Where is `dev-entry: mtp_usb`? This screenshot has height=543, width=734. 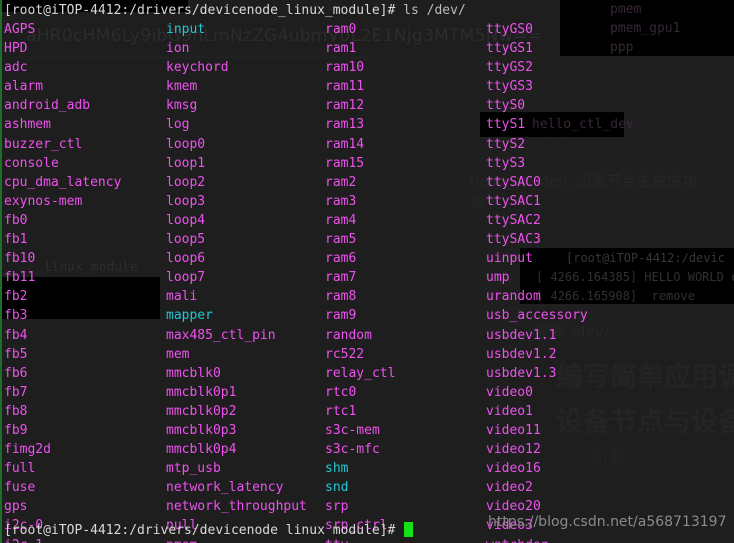
dev-entry: mtp_usb is located at coordinates (193, 469).